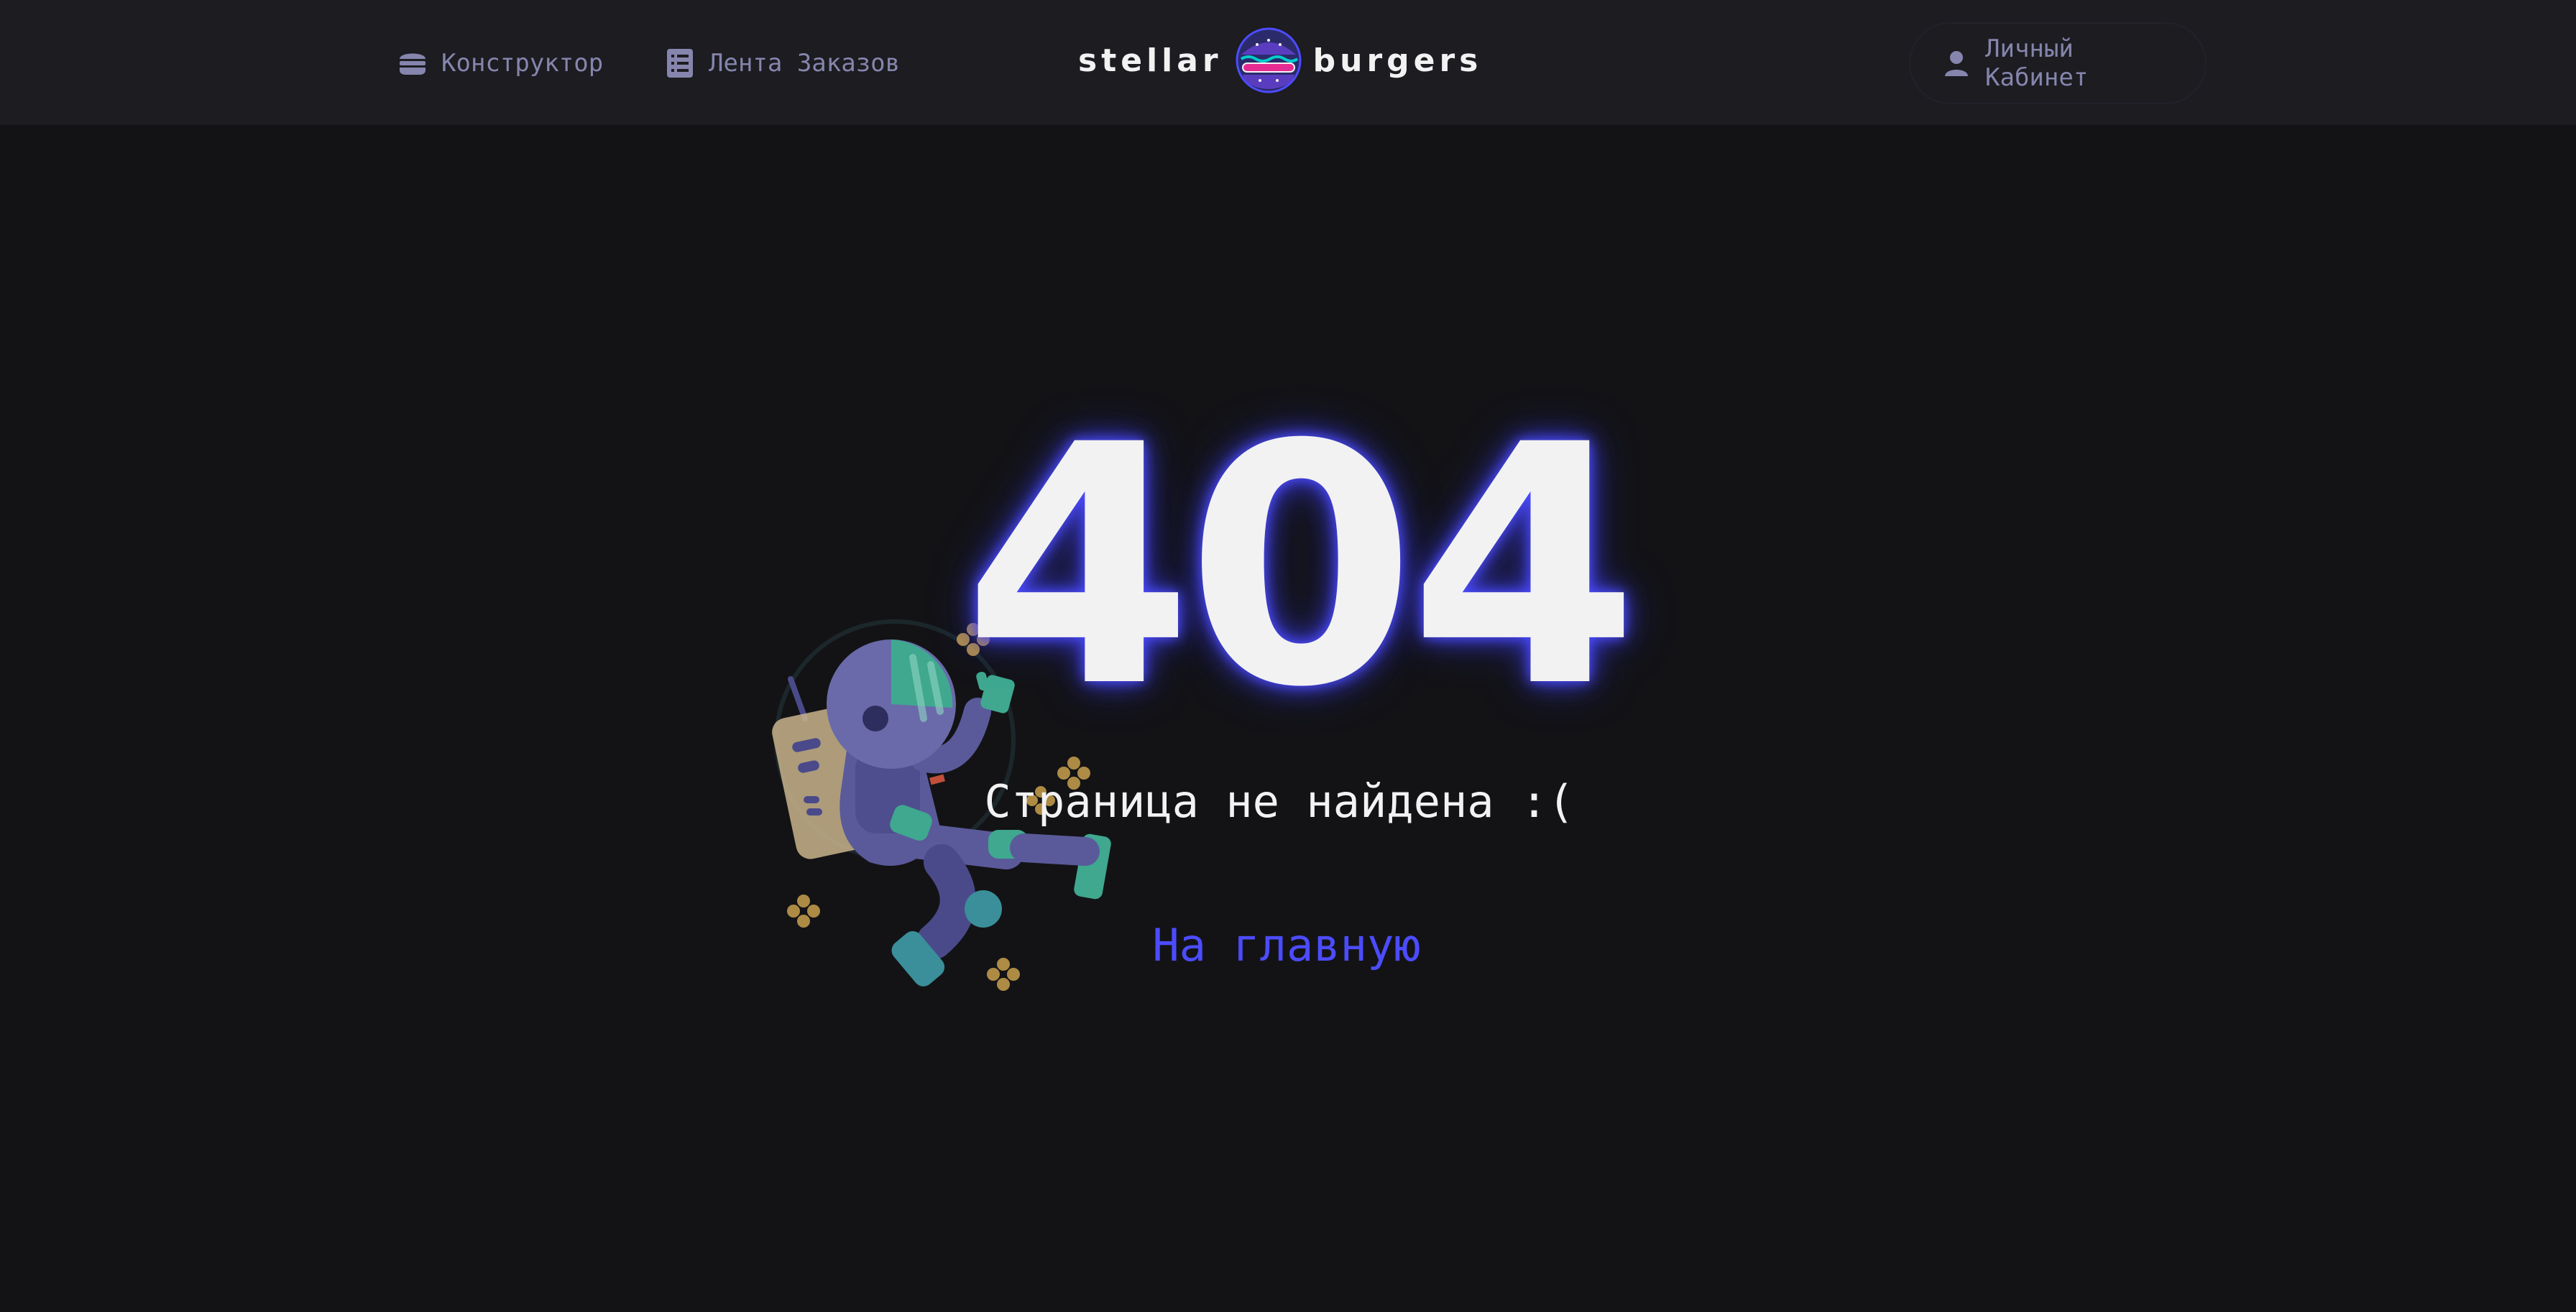  I want to click on burger-logo-icon, so click(1269, 60).